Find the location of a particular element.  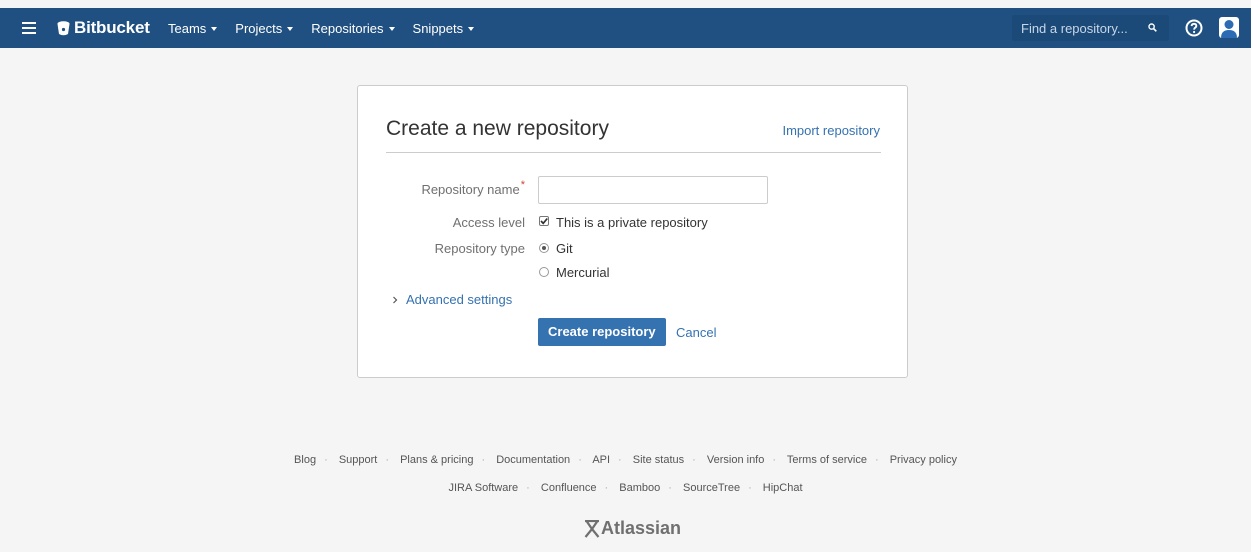

nav-teams: Teams is located at coordinates (193, 28).